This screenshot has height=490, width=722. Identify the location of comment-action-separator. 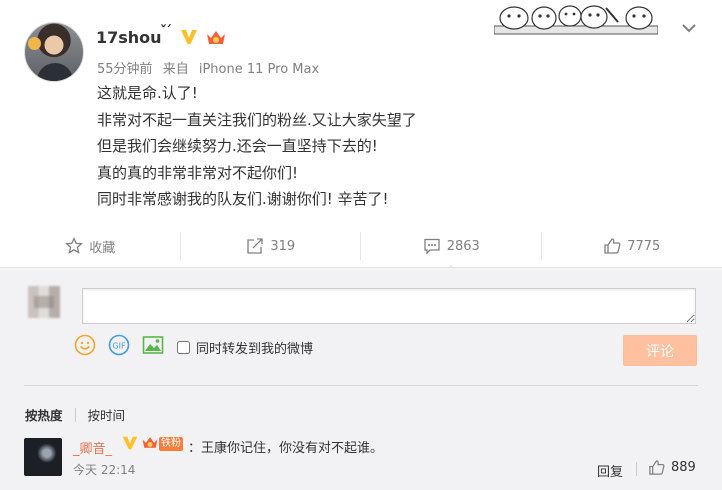
(636, 469).